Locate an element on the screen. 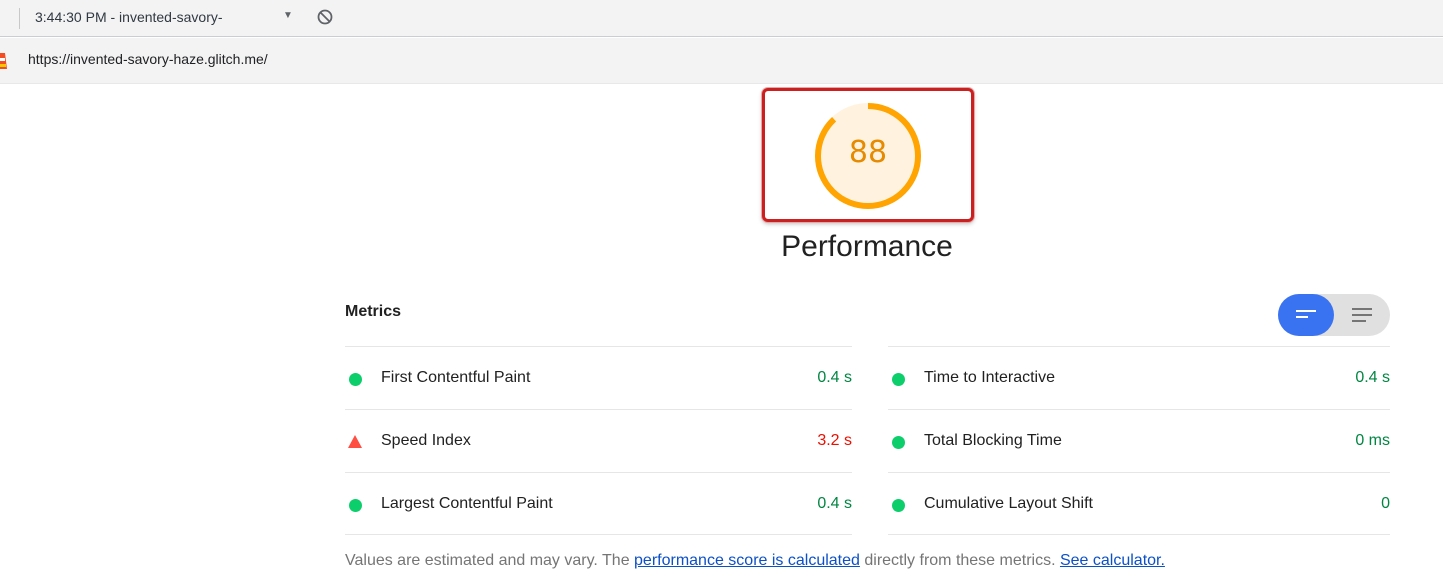 This screenshot has width=1443, height=582. metric-label: Largest Contentful Paint is located at coordinates (467, 503).